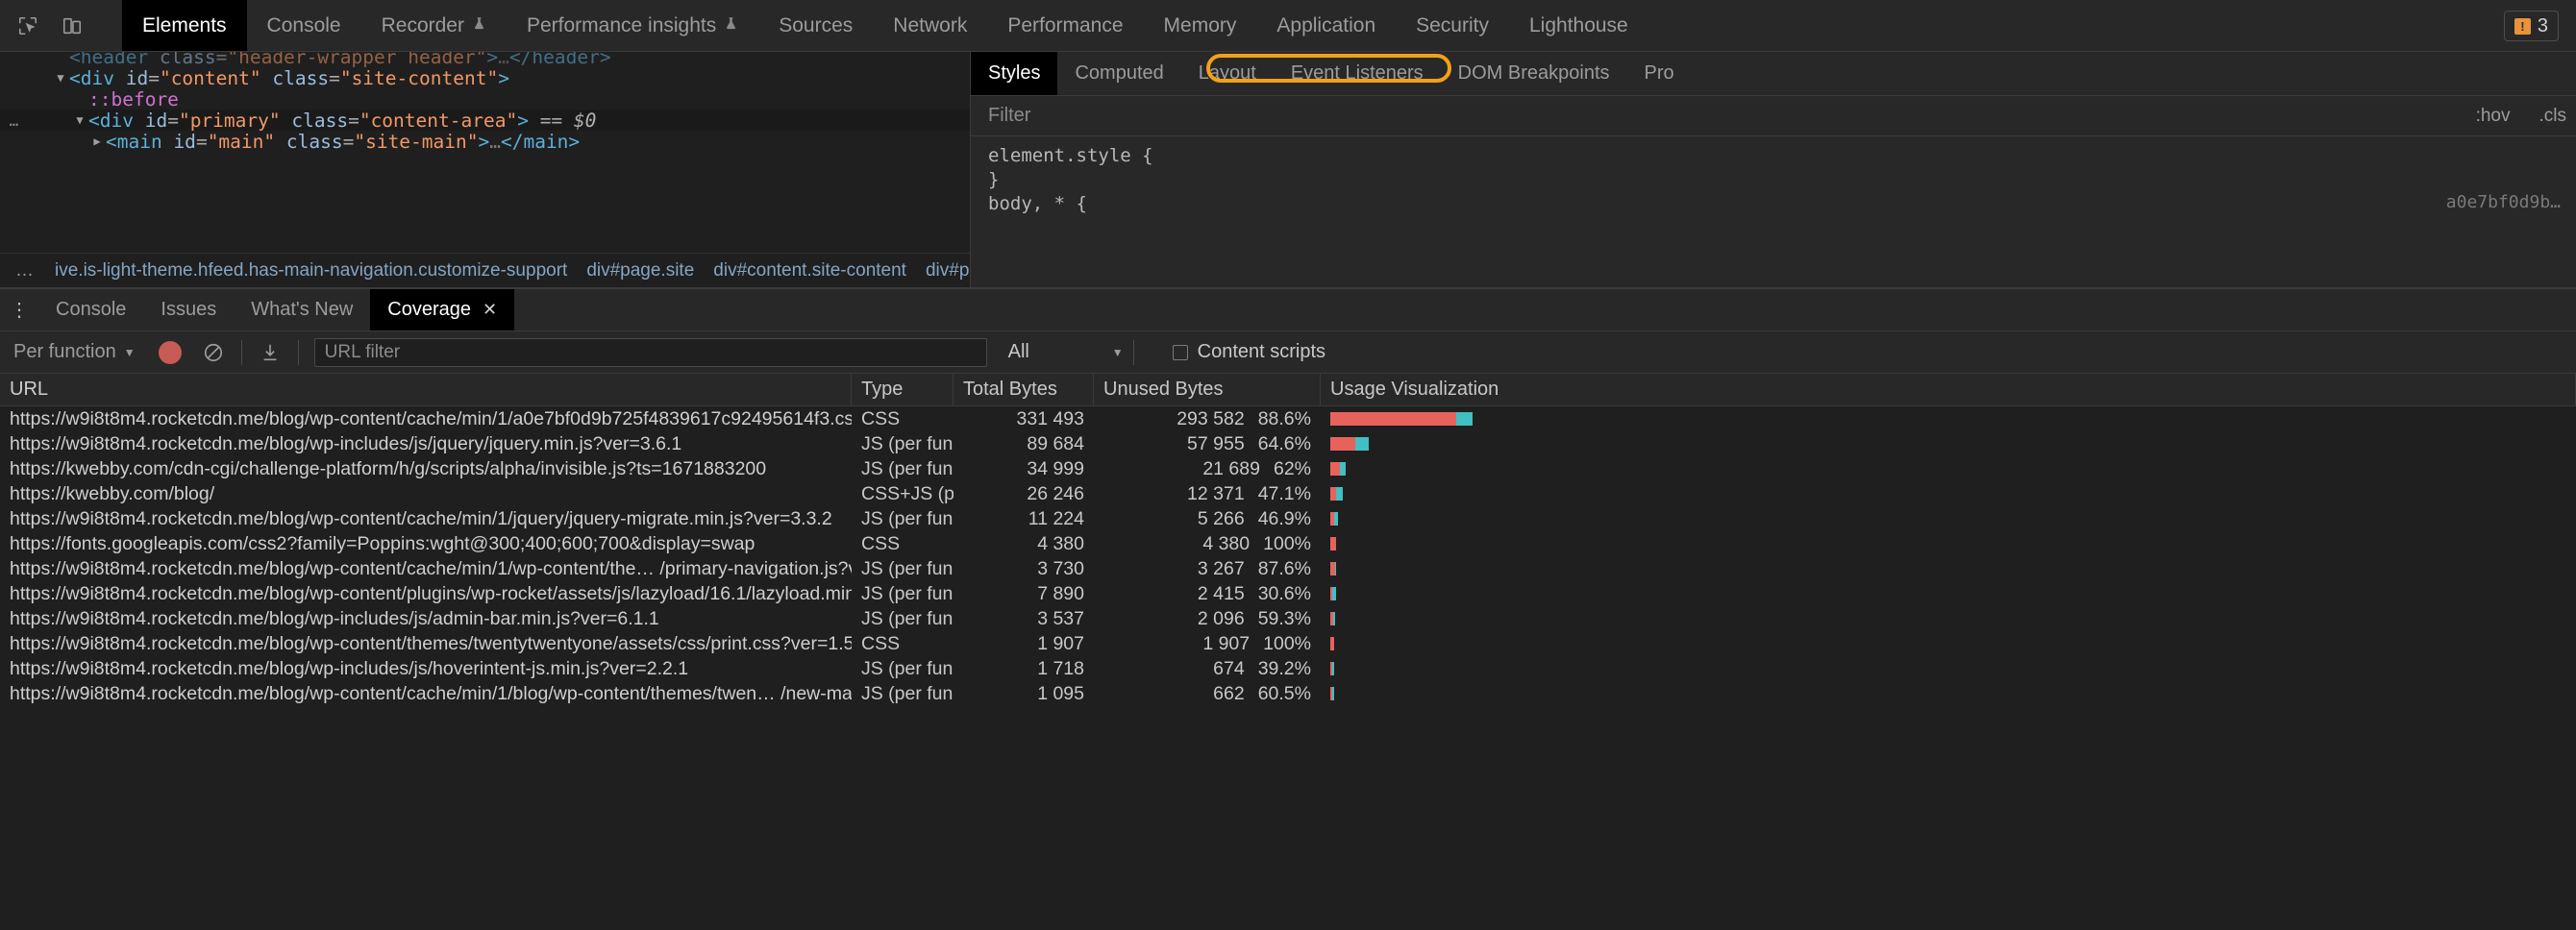  What do you see at coordinates (1024, 389) in the screenshot?
I see `column-header-total: Total Bytes` at bounding box center [1024, 389].